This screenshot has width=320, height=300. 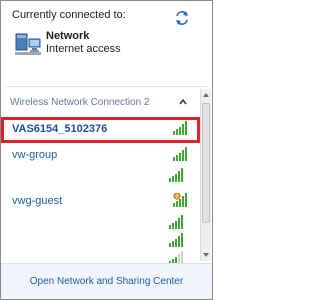 What do you see at coordinates (37, 201) in the screenshot?
I see `network-name: vwg-guest` at bounding box center [37, 201].